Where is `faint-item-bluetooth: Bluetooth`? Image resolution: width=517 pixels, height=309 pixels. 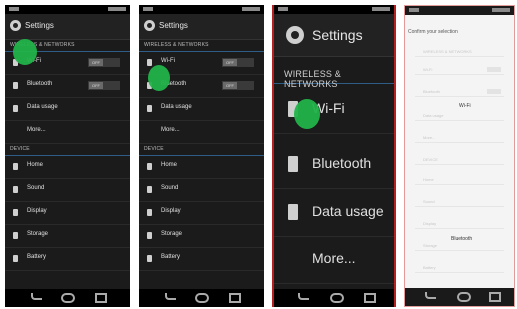 faint-item-bluetooth: Bluetooth is located at coordinates (459, 92).